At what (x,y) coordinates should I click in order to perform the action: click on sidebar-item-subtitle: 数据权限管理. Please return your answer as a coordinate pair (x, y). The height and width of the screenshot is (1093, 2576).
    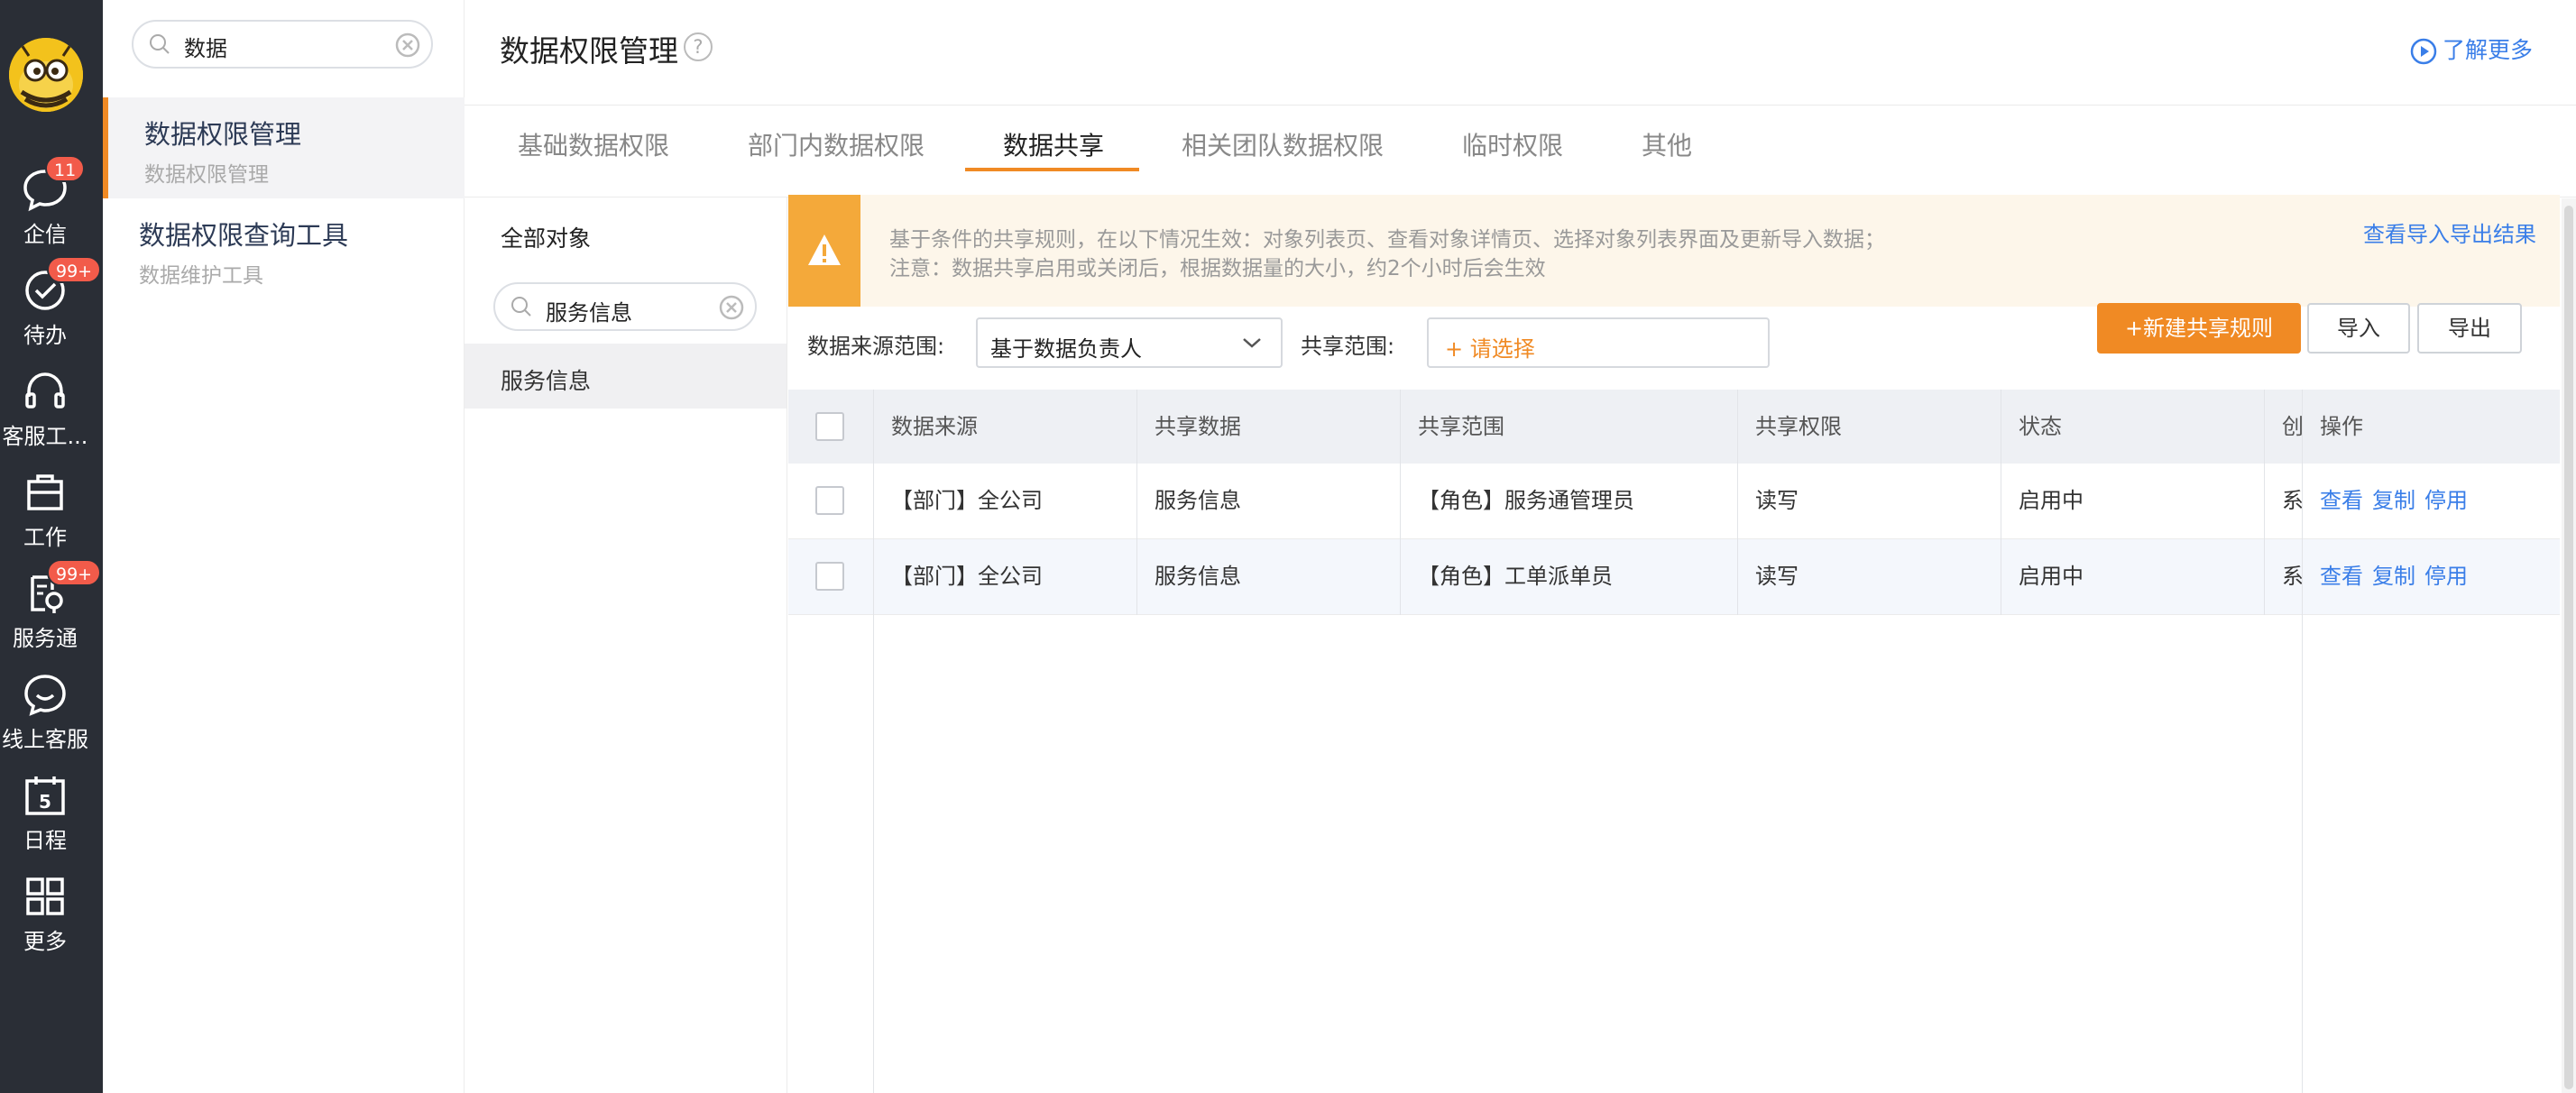
    Looking at the image, I should click on (207, 175).